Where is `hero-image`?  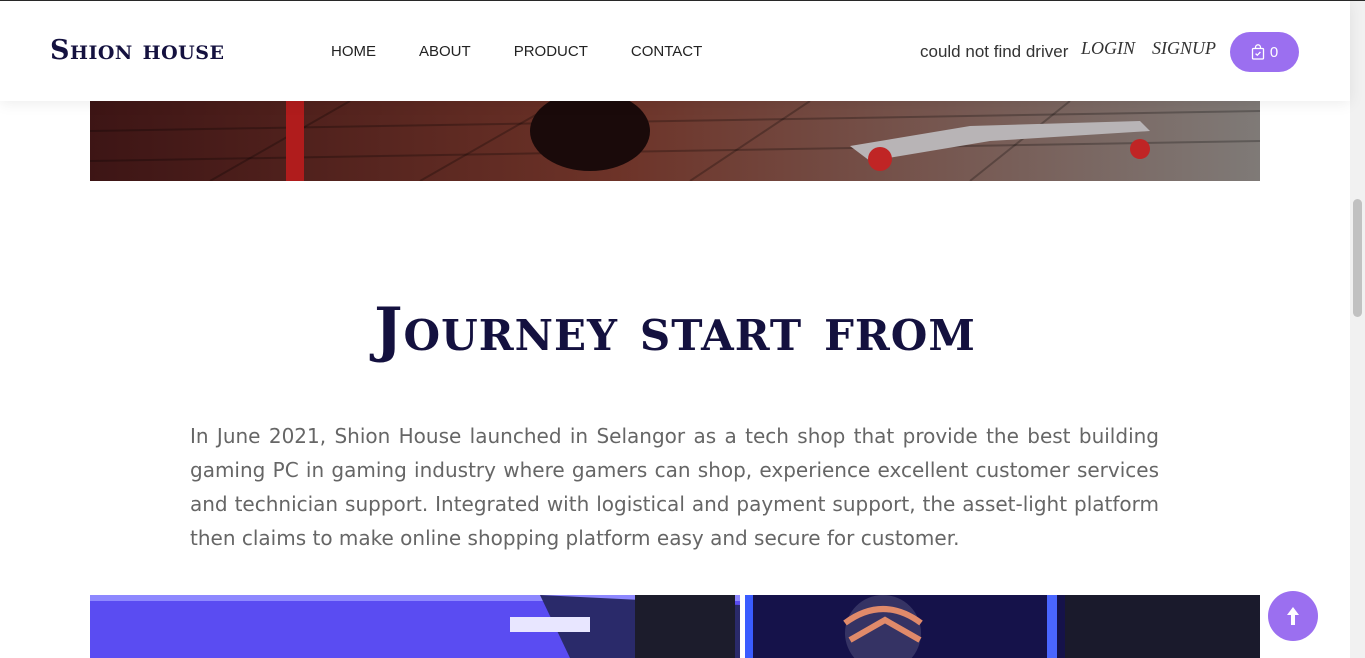 hero-image is located at coordinates (675, 141).